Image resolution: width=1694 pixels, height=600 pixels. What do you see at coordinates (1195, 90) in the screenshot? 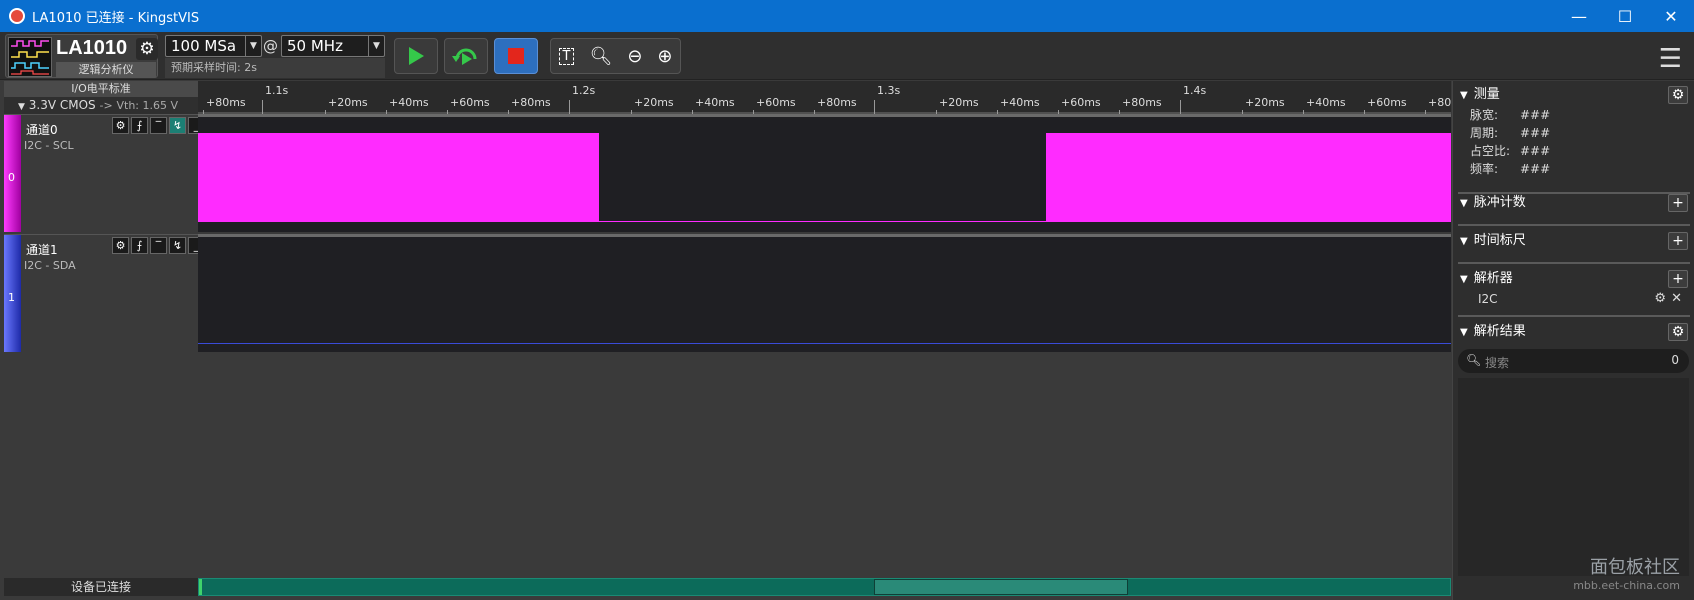
I see `ruler-major-label: 1.4s` at bounding box center [1195, 90].